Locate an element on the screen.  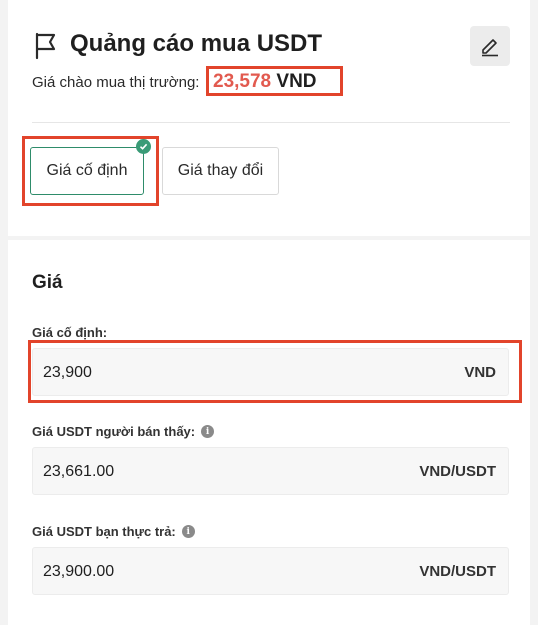
market-price-highlight is located at coordinates (274, 81).